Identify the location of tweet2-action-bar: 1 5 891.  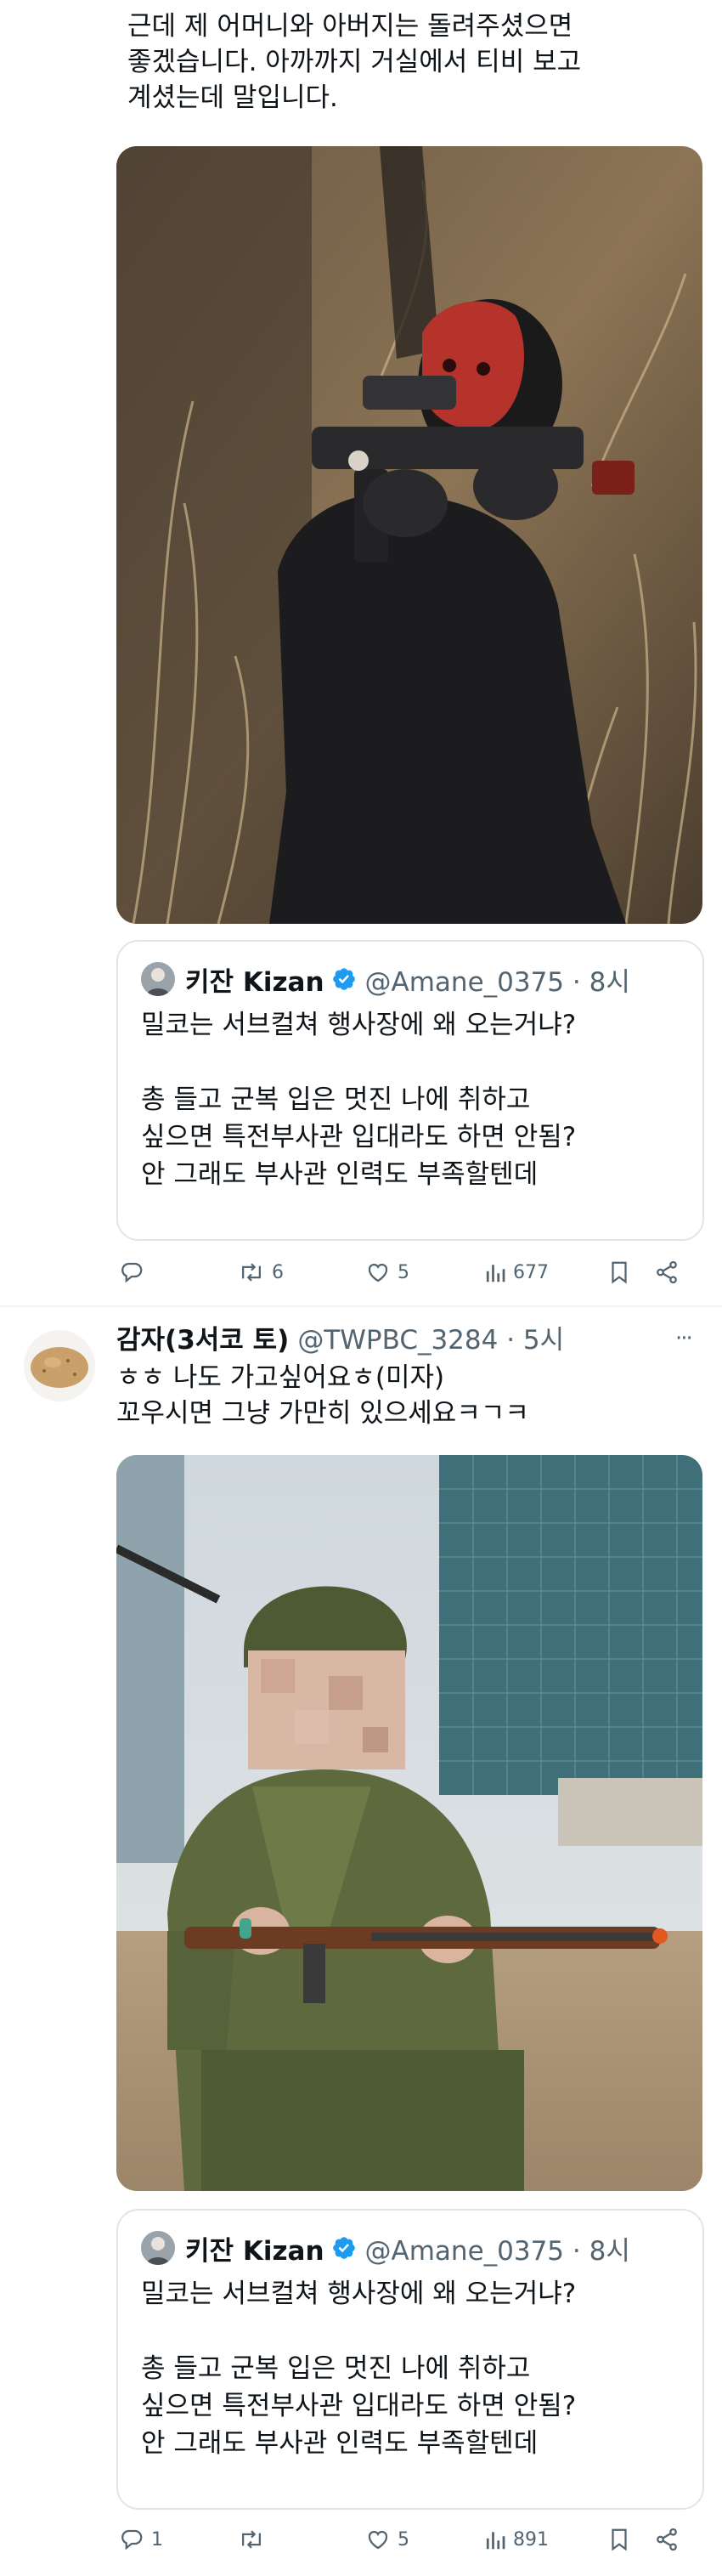
(408, 2539).